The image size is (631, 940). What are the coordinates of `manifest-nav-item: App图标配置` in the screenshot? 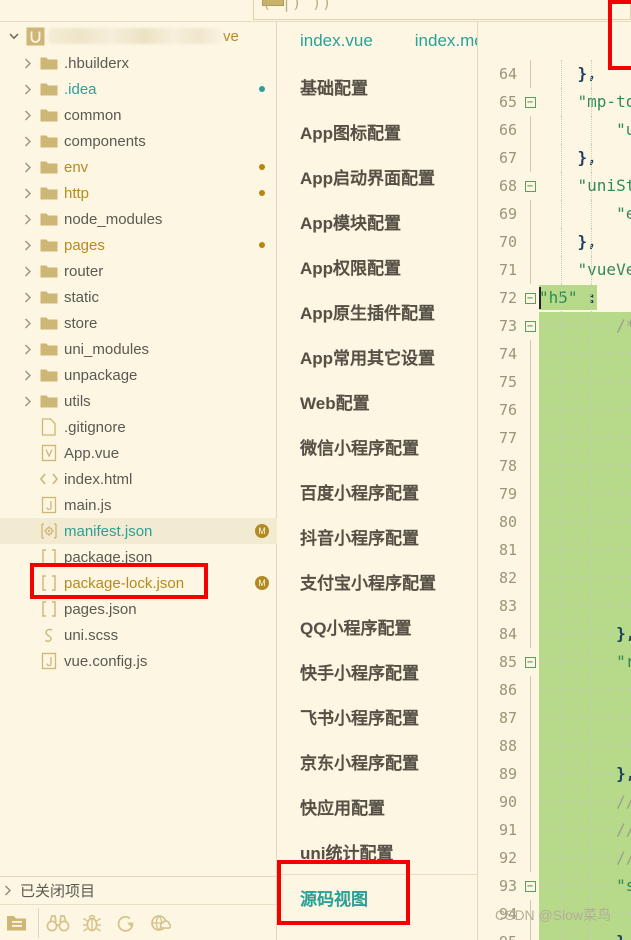 It's located at (377, 131).